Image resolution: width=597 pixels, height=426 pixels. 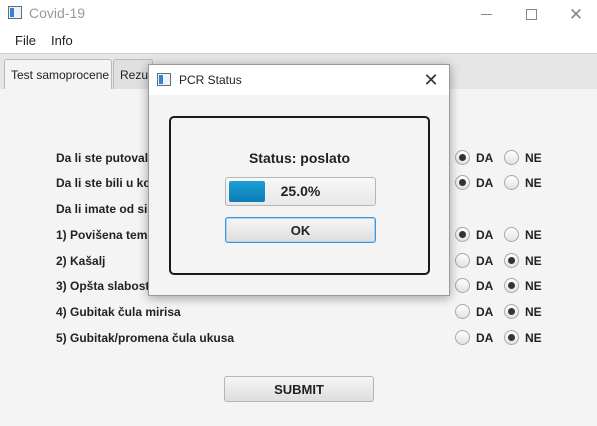 What do you see at coordinates (57, 13) in the screenshot?
I see `window-title: Covid-19` at bounding box center [57, 13].